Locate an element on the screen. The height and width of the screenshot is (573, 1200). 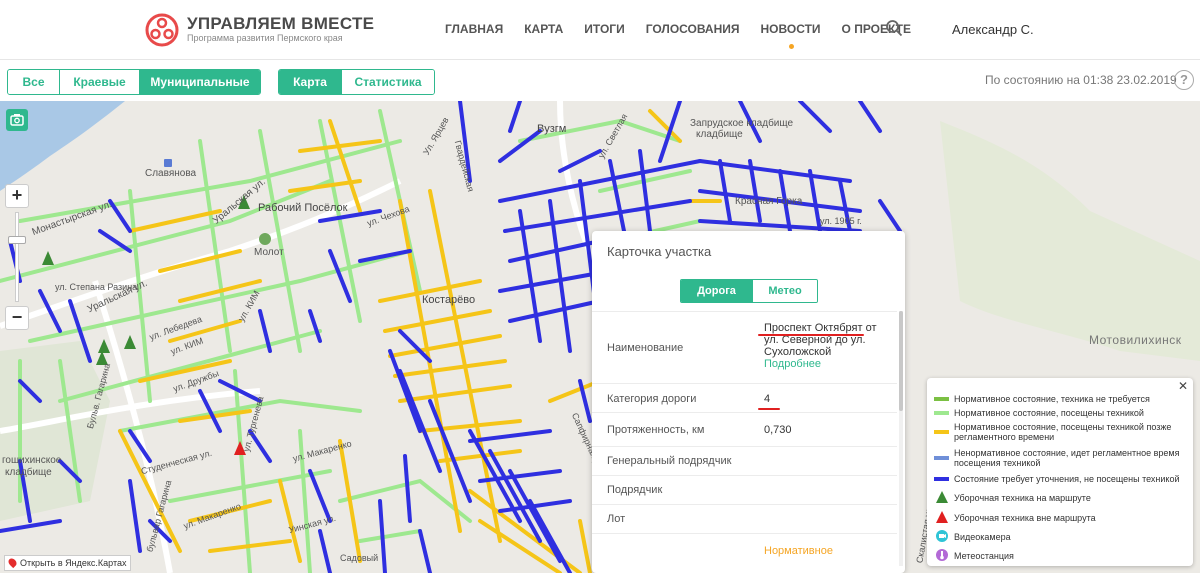
legend-item: Уборочная техника на маршруте is located at coordinates (1061, 498).